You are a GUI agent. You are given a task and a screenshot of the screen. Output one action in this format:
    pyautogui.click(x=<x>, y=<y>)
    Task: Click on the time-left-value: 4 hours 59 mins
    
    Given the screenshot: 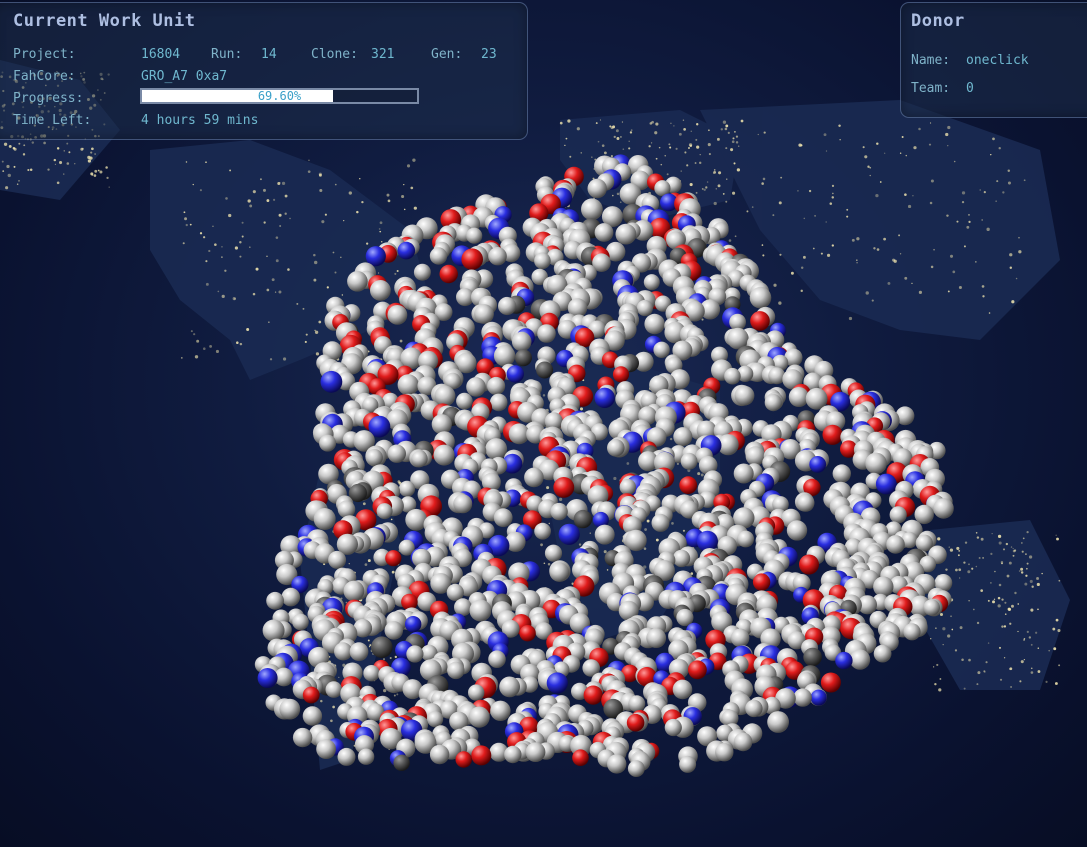 What is the action you would take?
    pyautogui.click(x=200, y=120)
    